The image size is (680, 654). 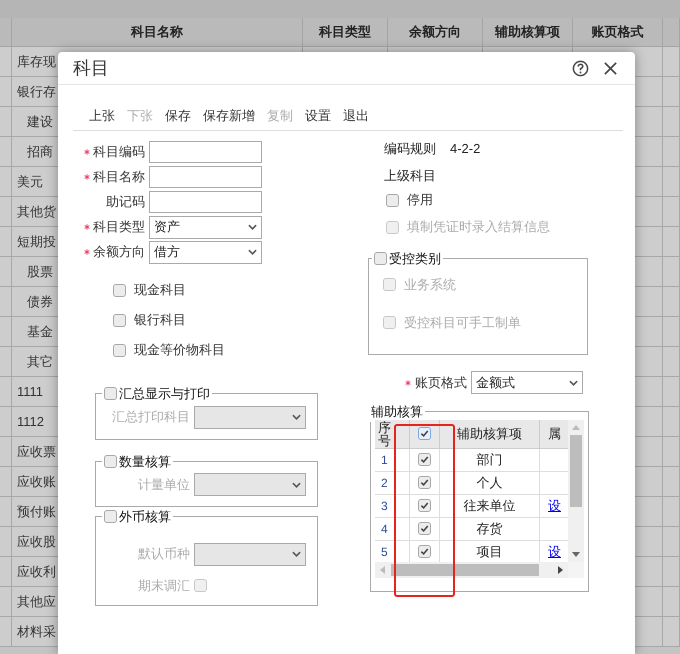 I want to click on field-value: 4-2-2, so click(x=465, y=149).